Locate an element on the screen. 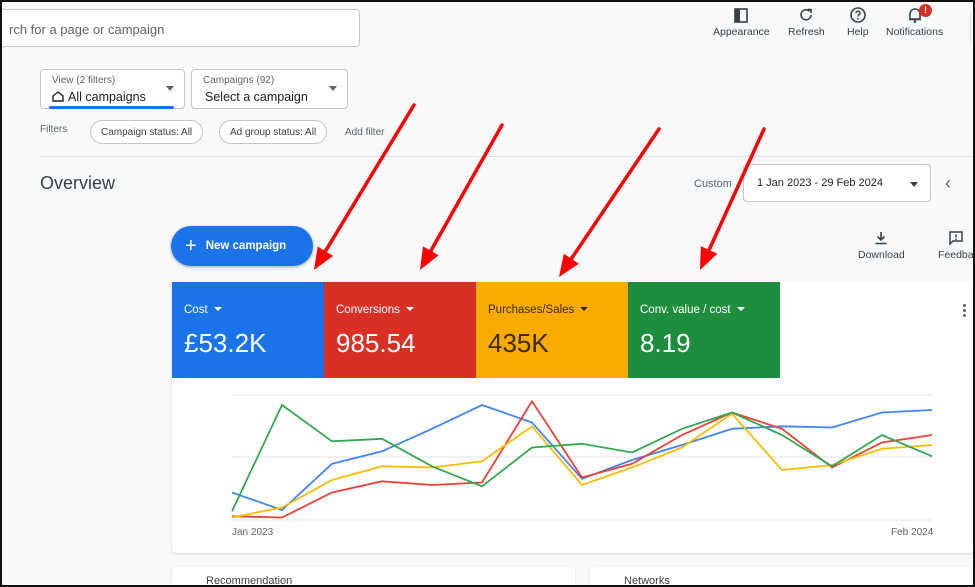 The image size is (975, 587). search-box is located at coordinates (181, 28).